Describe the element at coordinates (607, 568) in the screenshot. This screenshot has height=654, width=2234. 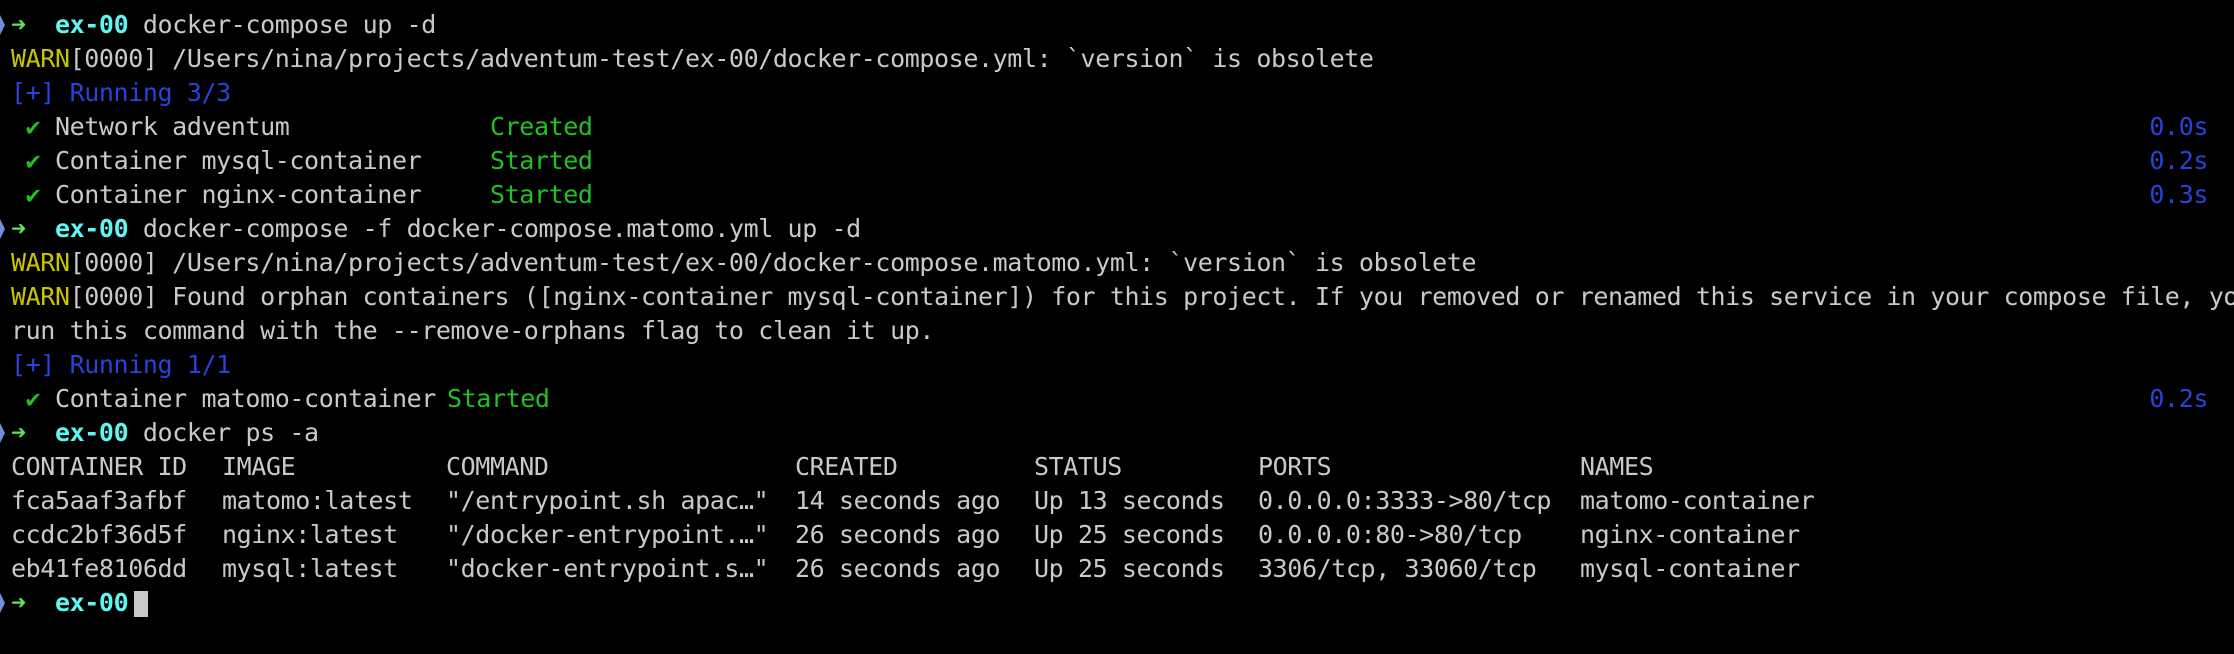
I see `cell-command: "docker-entrypoint.s…"` at that location.